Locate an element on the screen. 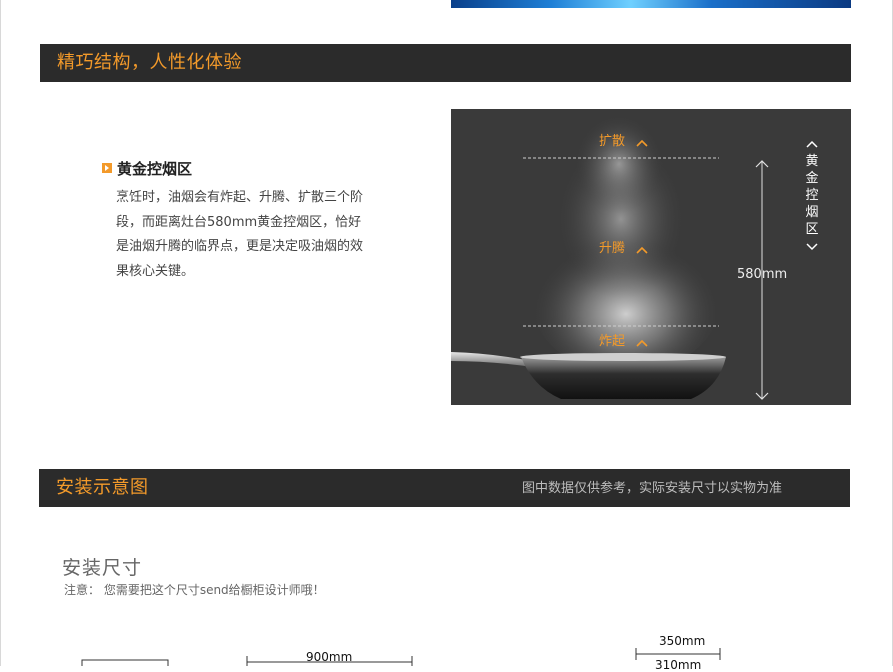 The image size is (893, 672). dimension-width-label: 900mm is located at coordinates (329, 657).